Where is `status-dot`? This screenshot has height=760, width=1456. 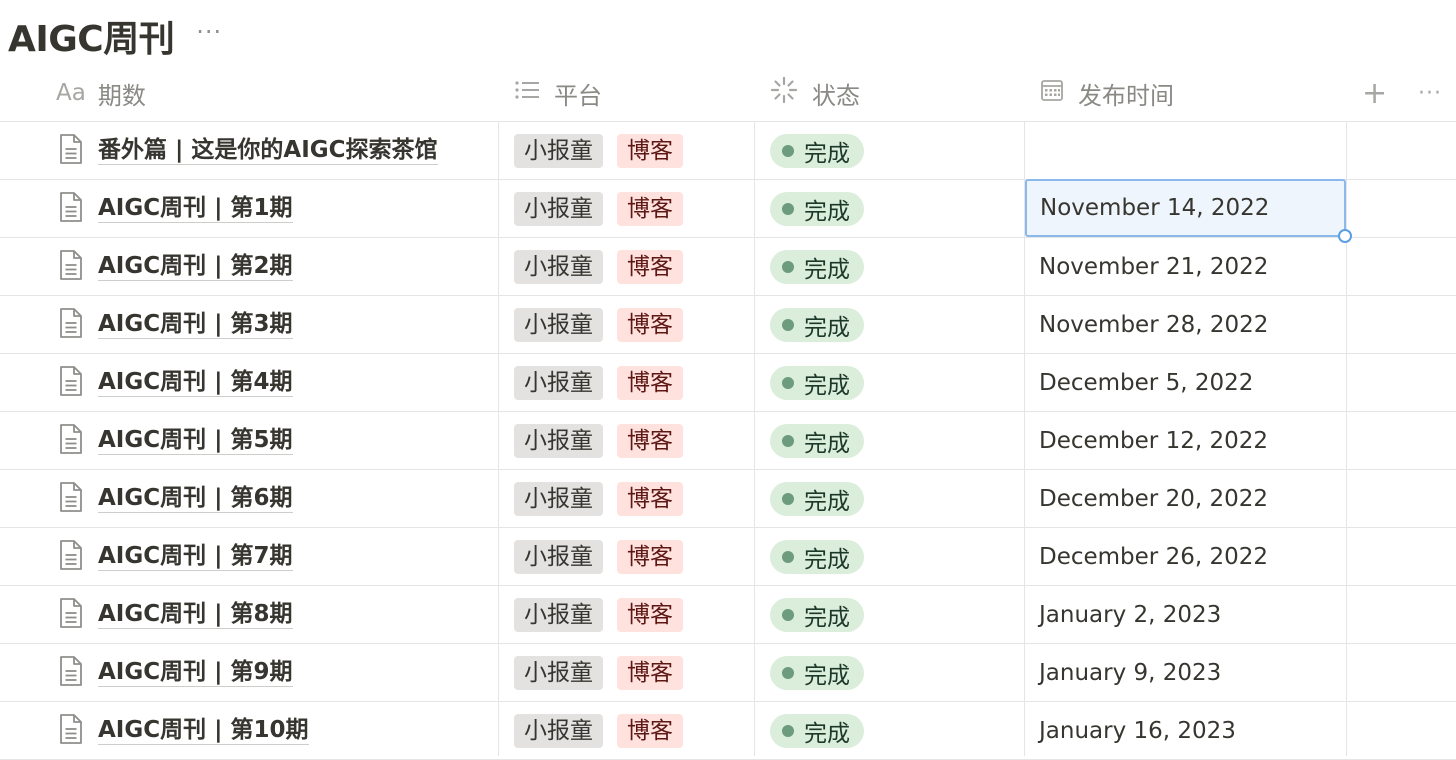 status-dot is located at coordinates (788, 730).